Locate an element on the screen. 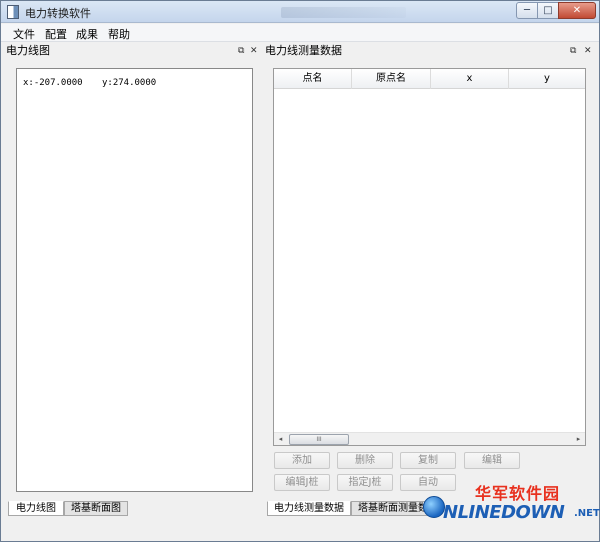 The width and height of the screenshot is (600, 542). maximize-button: □ is located at coordinates (548, 10).